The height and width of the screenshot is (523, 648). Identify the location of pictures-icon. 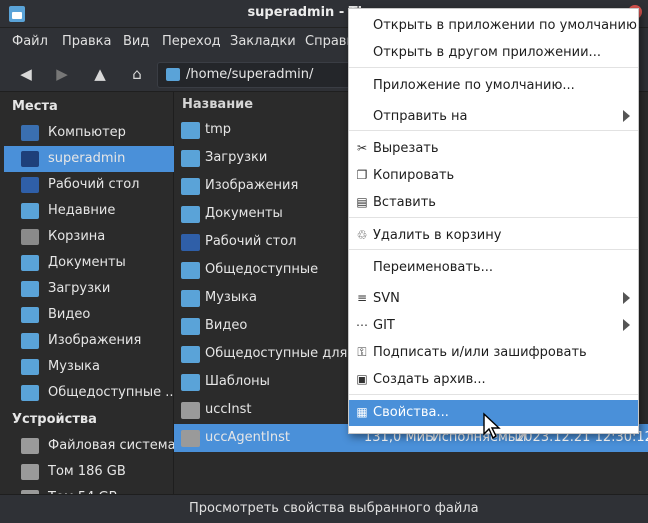
(30, 341).